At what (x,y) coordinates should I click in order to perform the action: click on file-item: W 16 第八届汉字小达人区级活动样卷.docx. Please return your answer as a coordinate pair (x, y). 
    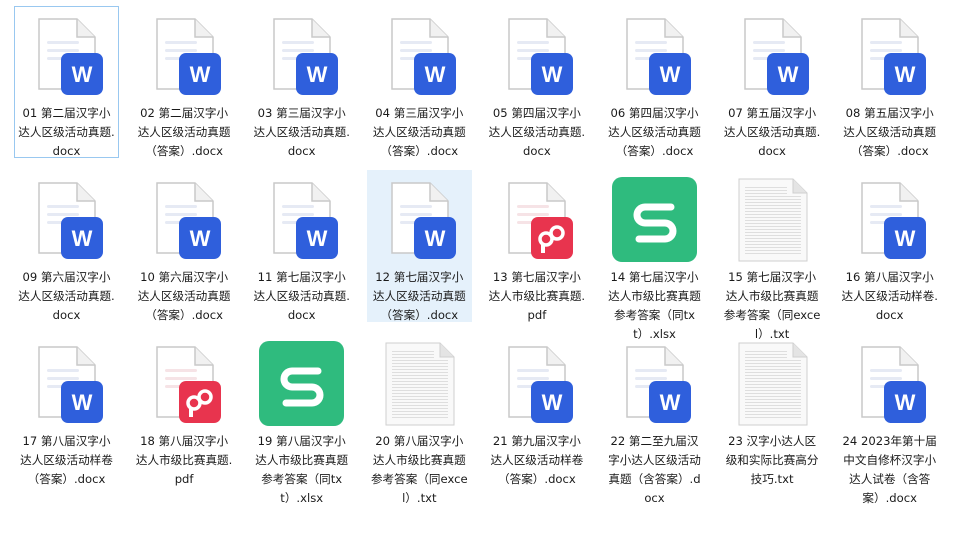
    Looking at the image, I should click on (889, 246).